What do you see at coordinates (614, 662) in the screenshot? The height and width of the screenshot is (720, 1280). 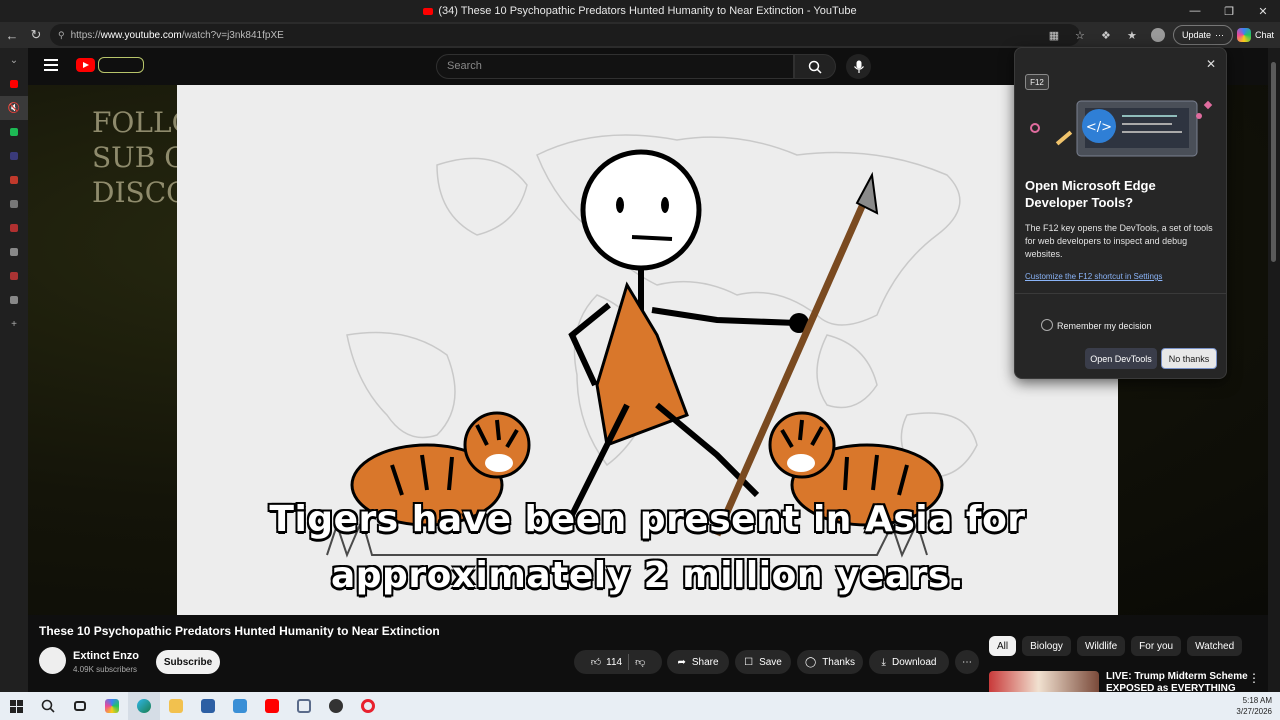 I see `like-count: 114` at bounding box center [614, 662].